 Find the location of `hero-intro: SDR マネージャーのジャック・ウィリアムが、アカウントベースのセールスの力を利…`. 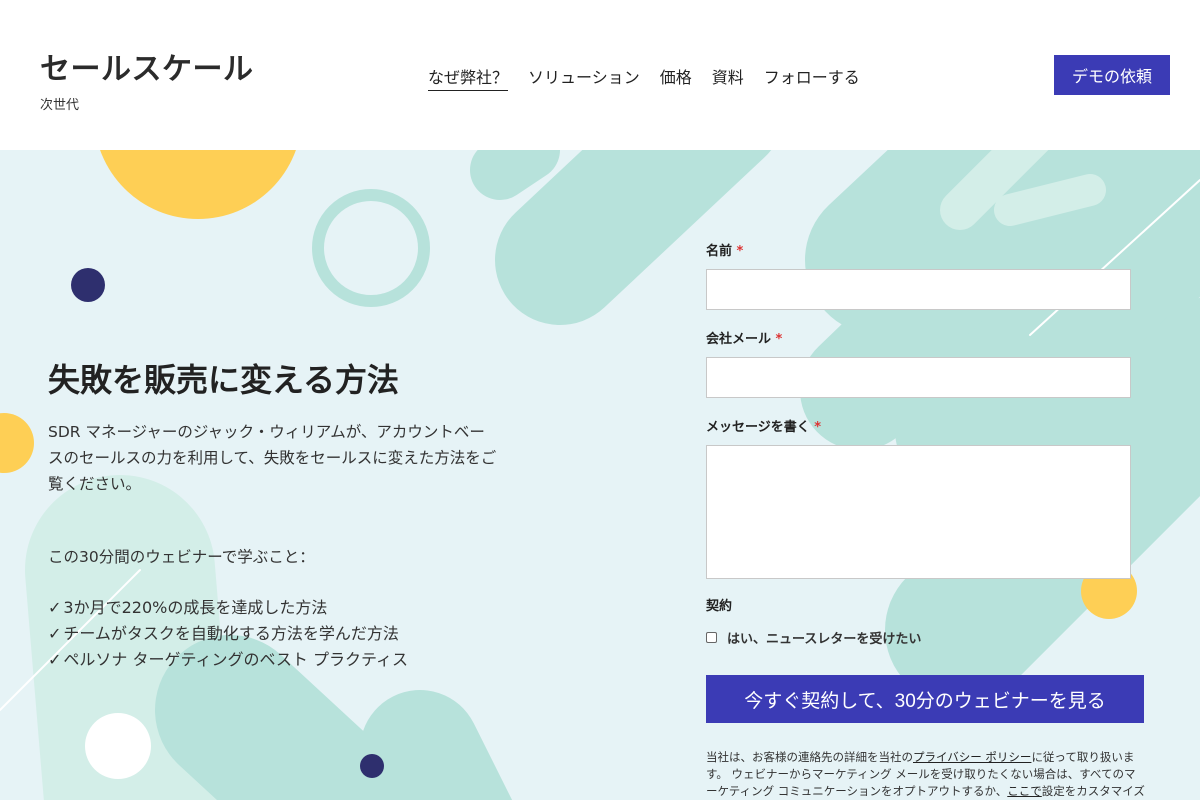

hero-intro: SDR マネージャーのジャック・ウィリアムが、アカウントベースのセールスの力を利… is located at coordinates (272, 458).